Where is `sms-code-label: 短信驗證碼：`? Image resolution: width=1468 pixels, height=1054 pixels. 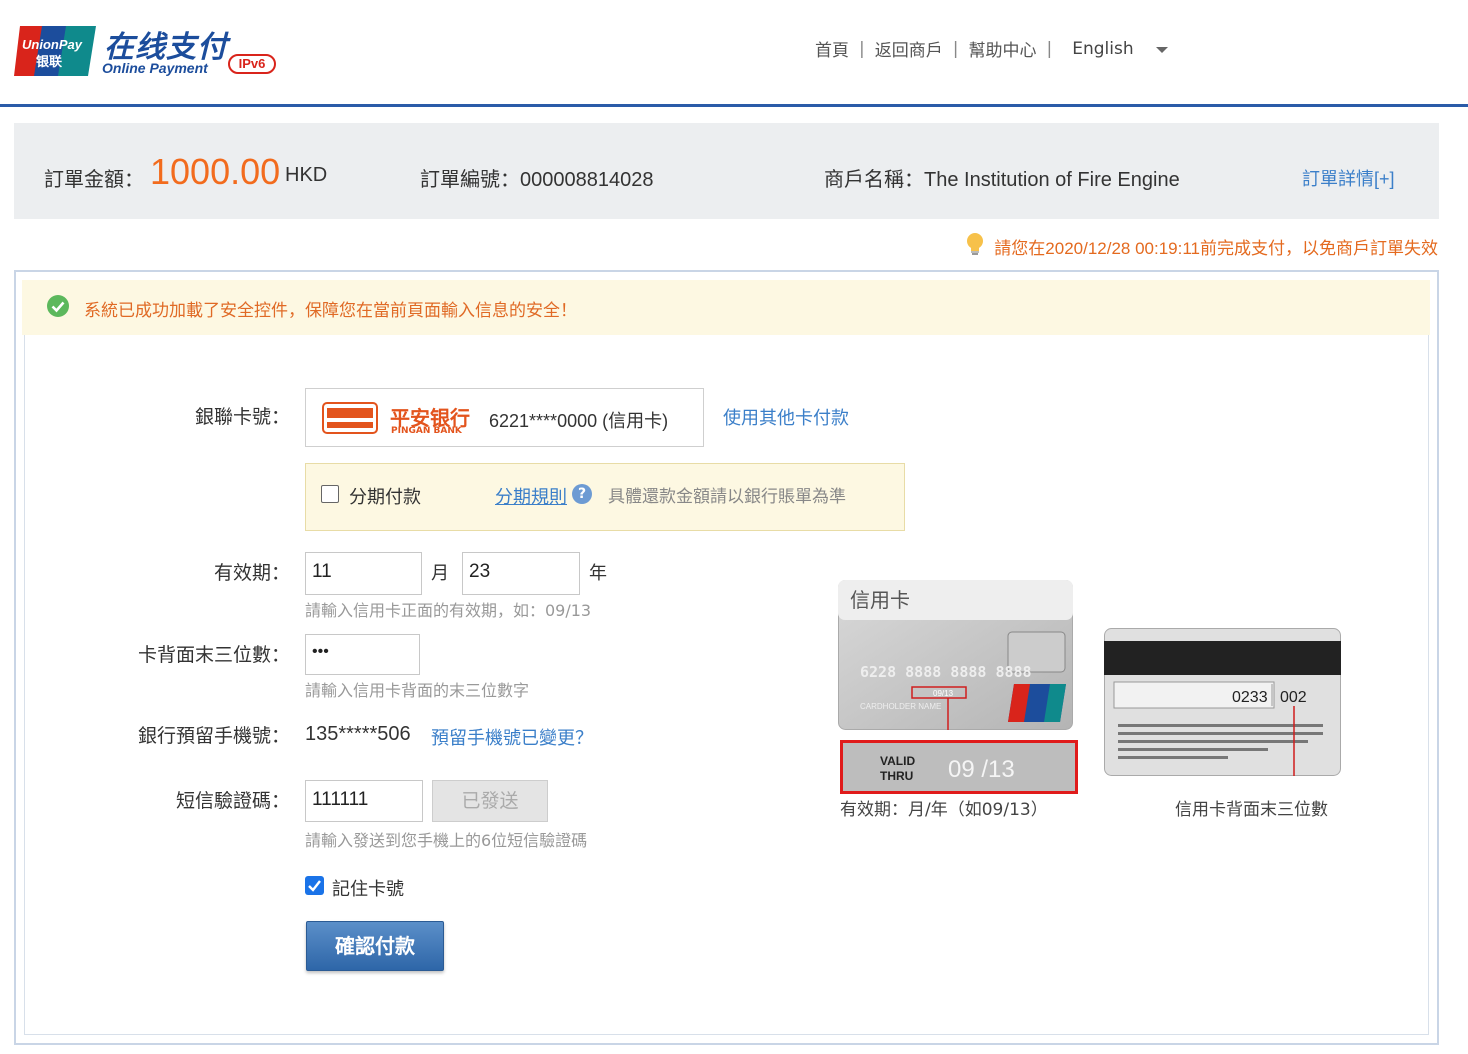 sms-code-label: 短信驗證碼： is located at coordinates (232, 801).